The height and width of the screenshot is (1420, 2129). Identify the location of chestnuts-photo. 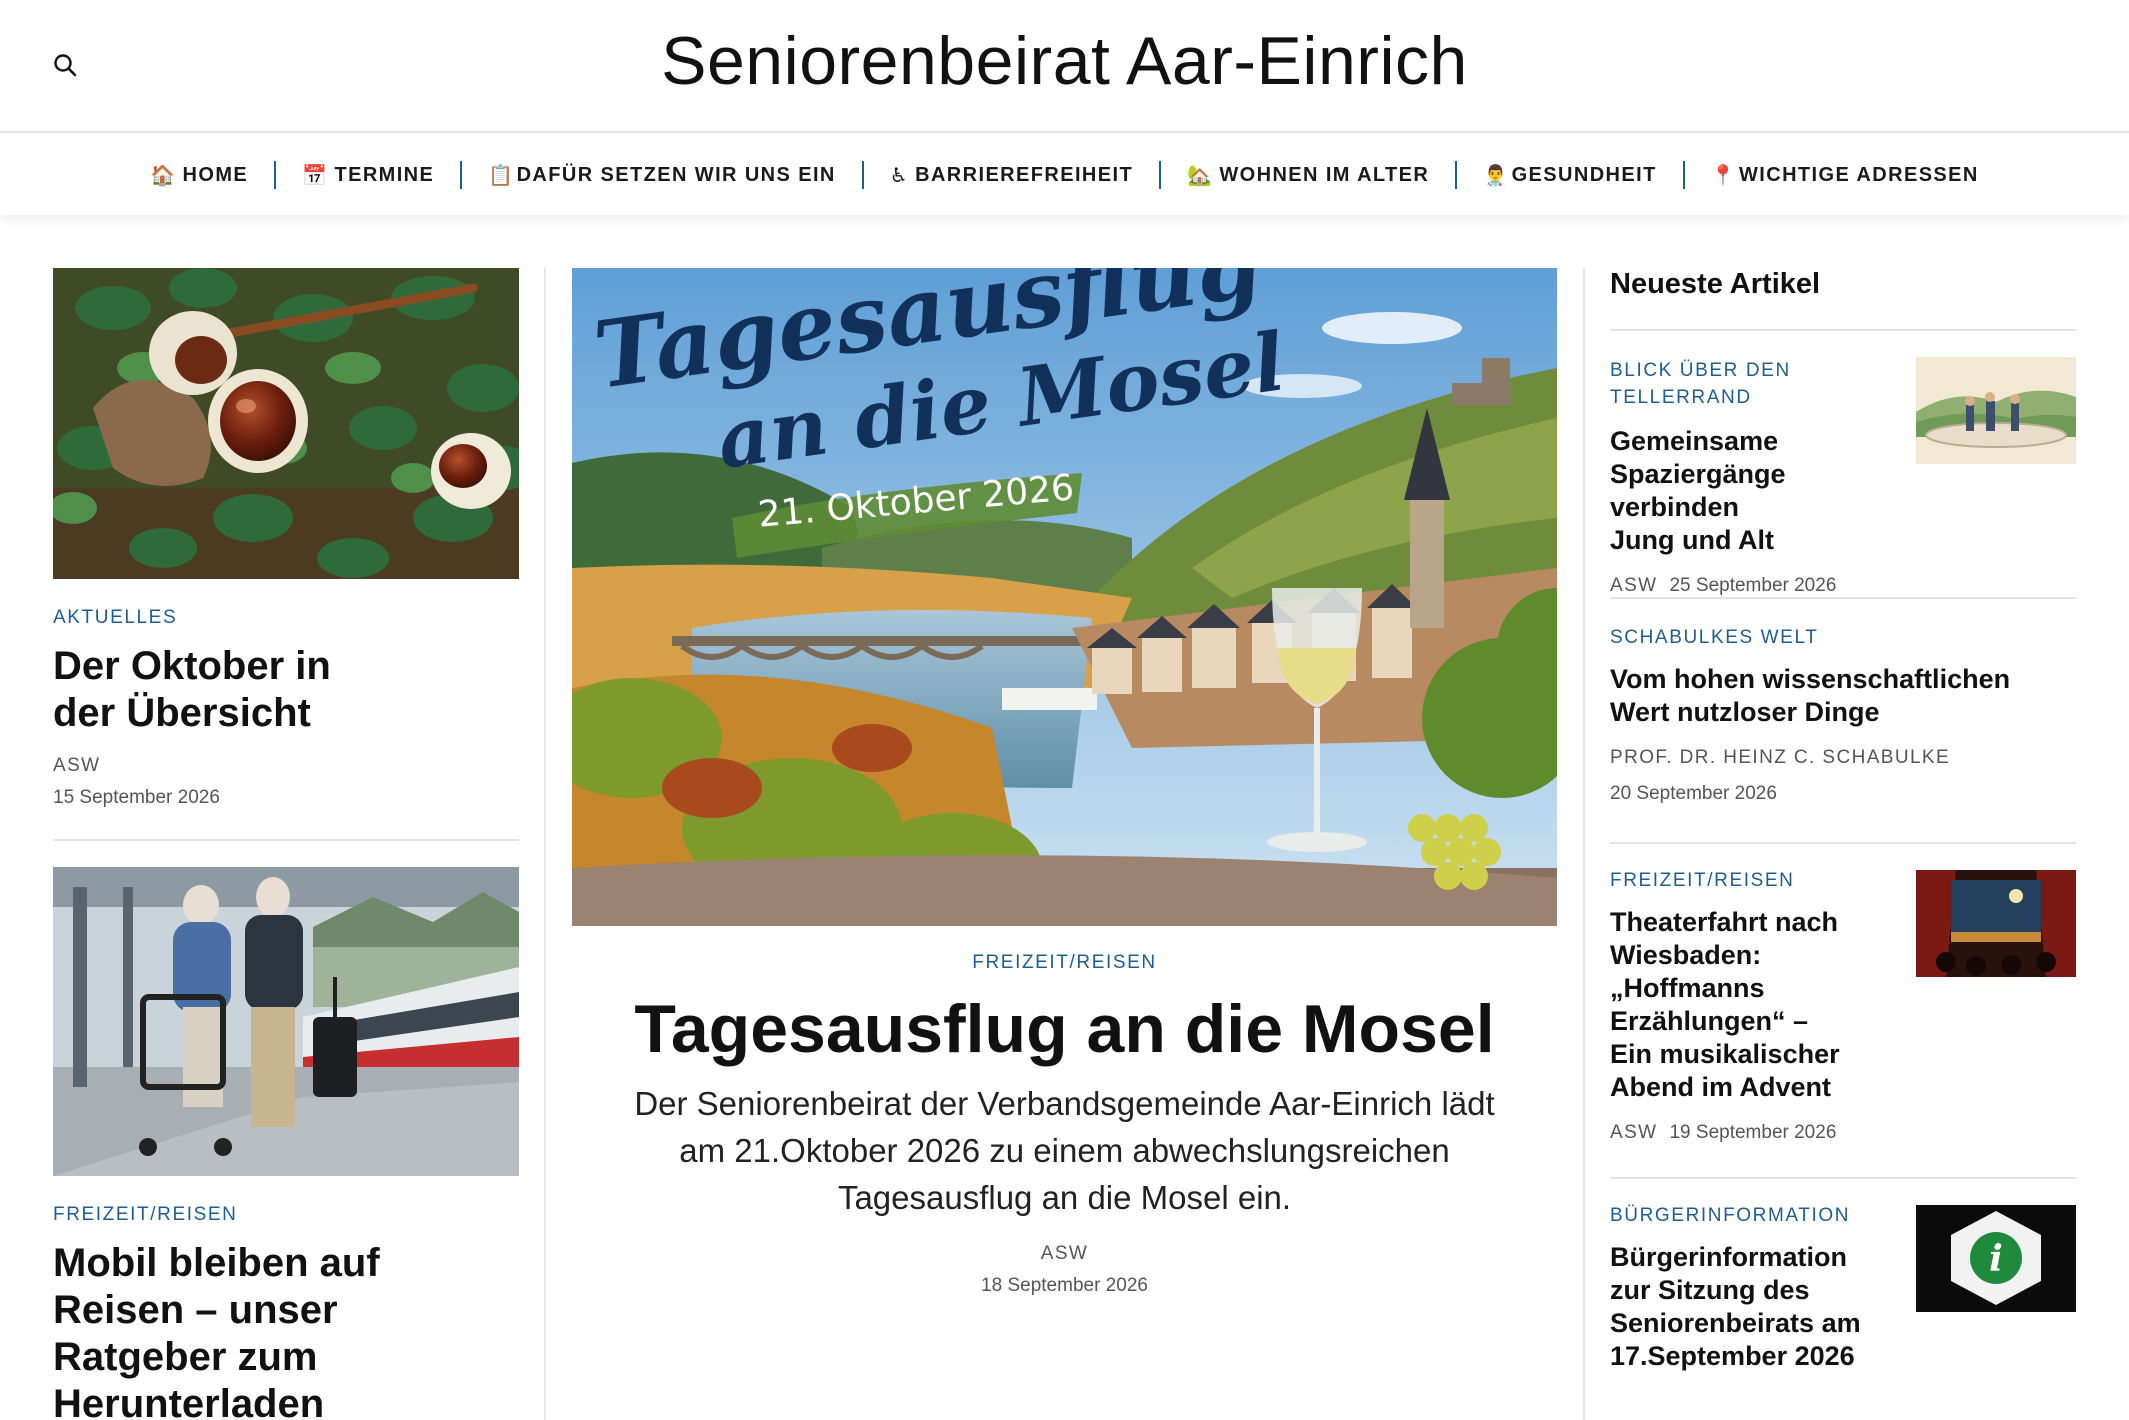
(286, 423).